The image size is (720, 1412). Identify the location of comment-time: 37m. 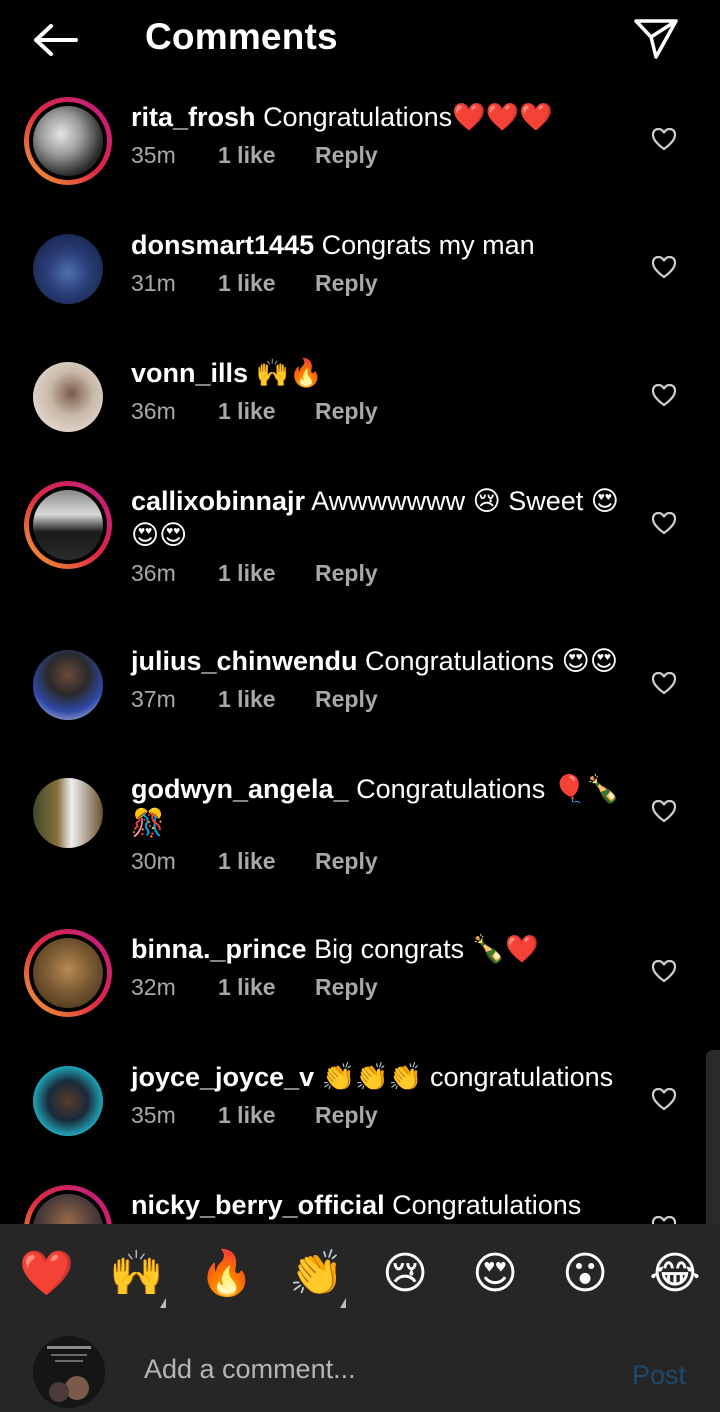
(153, 699).